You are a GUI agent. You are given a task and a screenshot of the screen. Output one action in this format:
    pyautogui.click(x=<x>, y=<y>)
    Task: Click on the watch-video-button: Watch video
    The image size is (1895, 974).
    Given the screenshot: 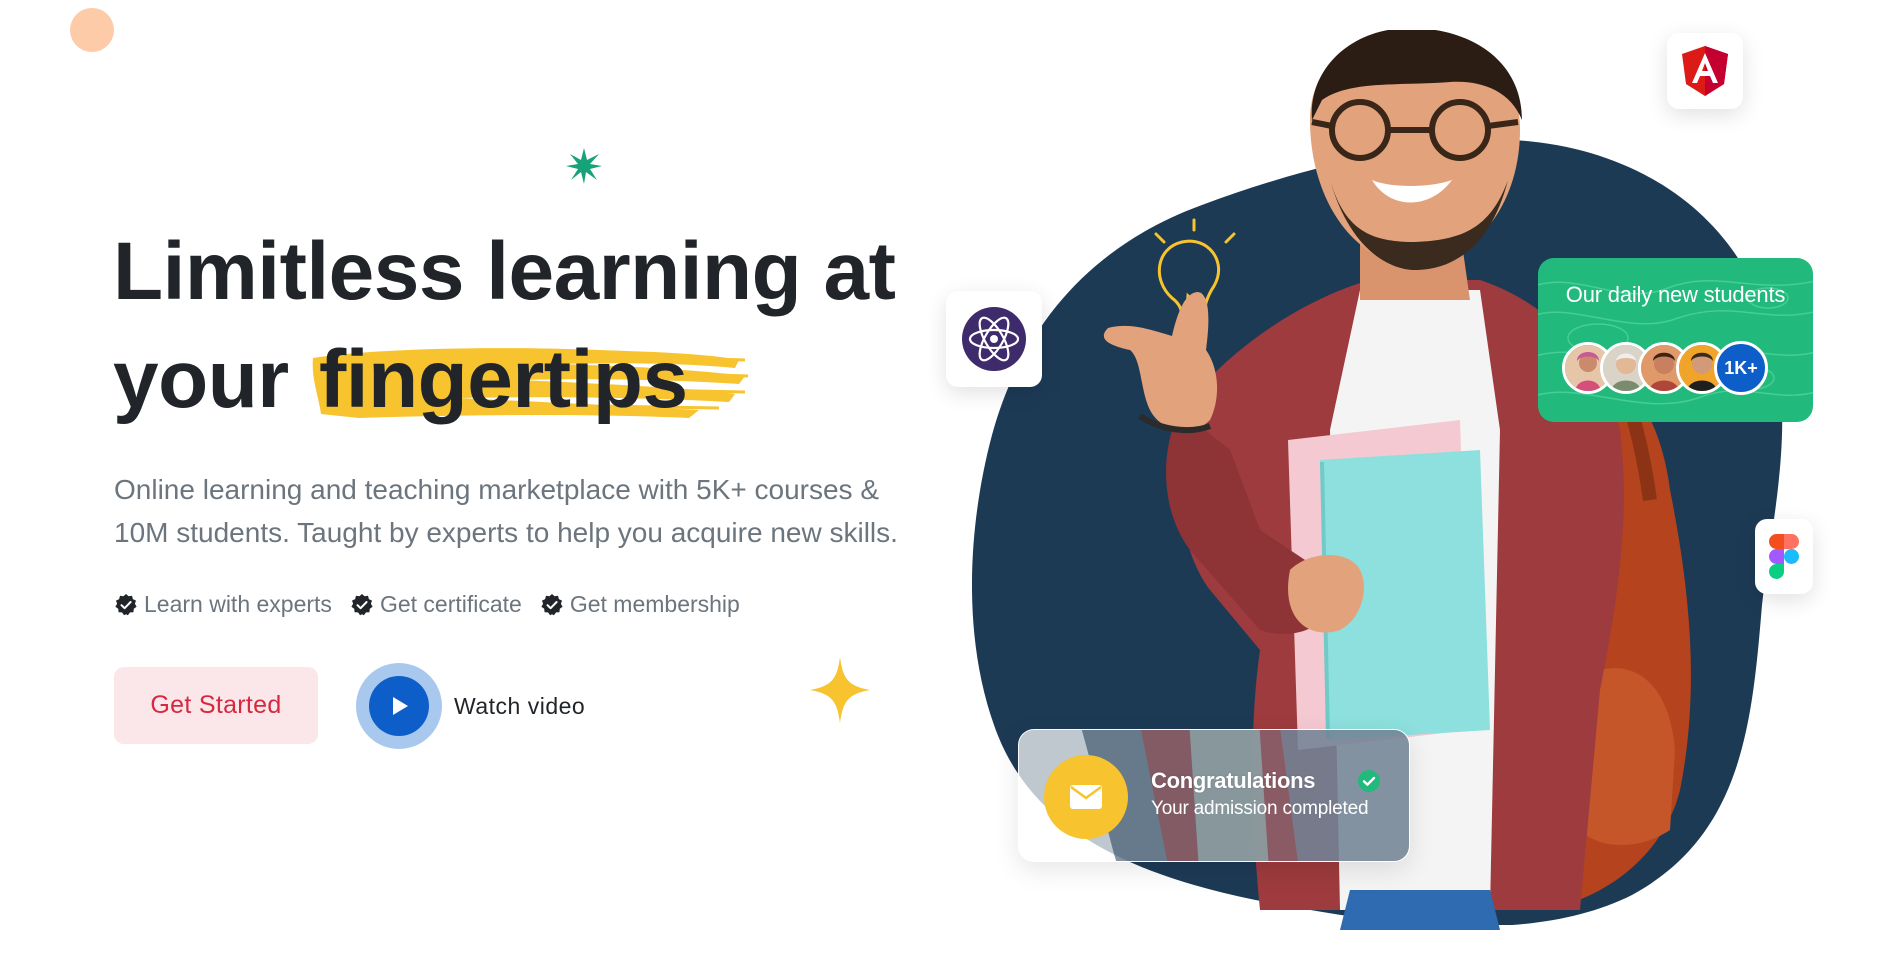 What is the action you would take?
    pyautogui.click(x=470, y=706)
    